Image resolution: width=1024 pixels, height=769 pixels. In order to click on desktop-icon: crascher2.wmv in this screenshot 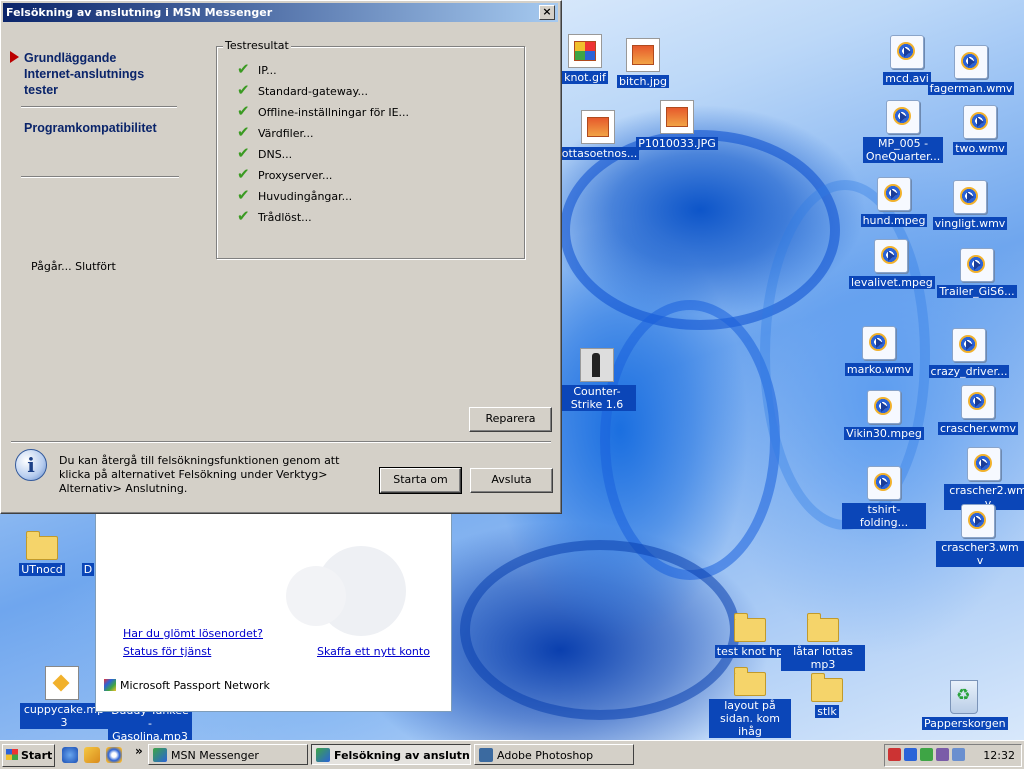, I will do `click(984, 478)`.